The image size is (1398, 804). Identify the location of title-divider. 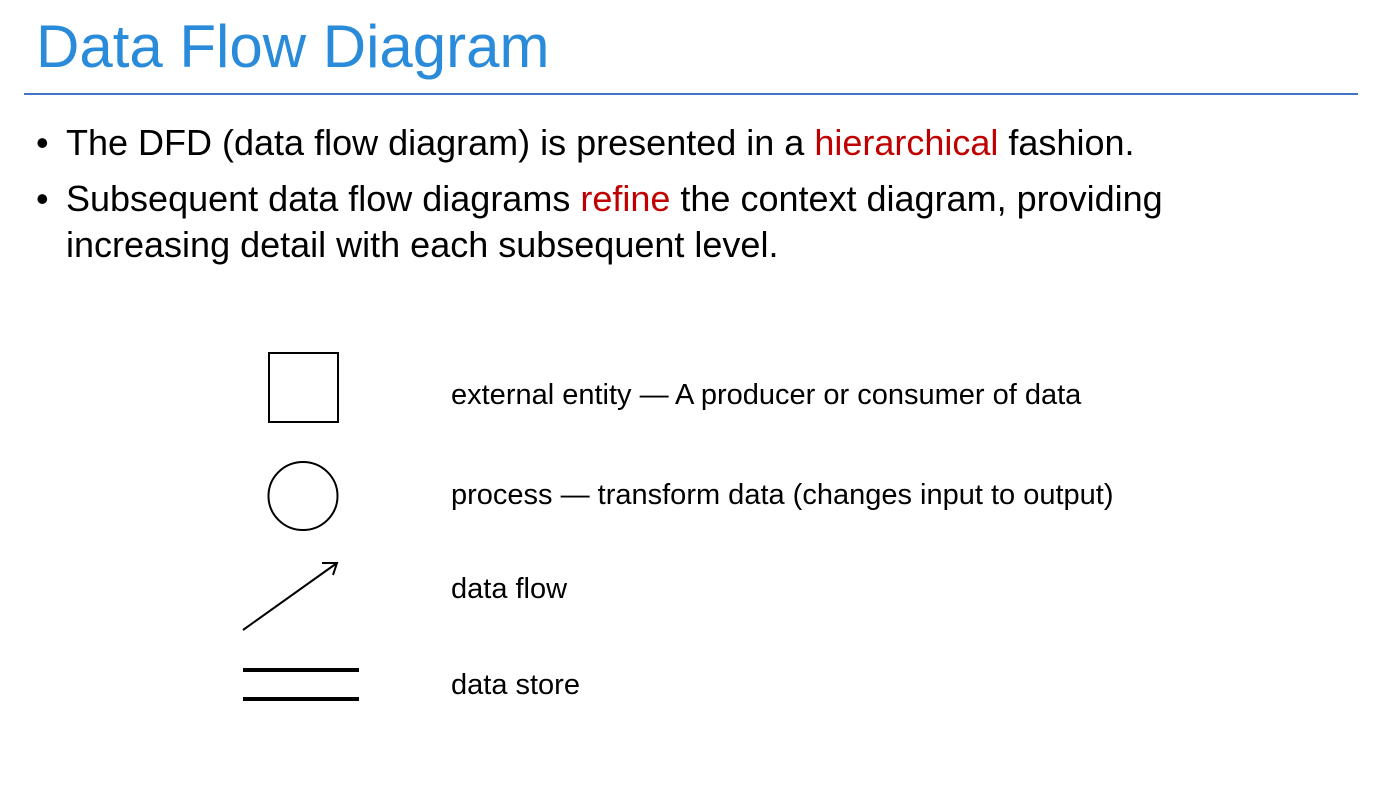
(691, 94).